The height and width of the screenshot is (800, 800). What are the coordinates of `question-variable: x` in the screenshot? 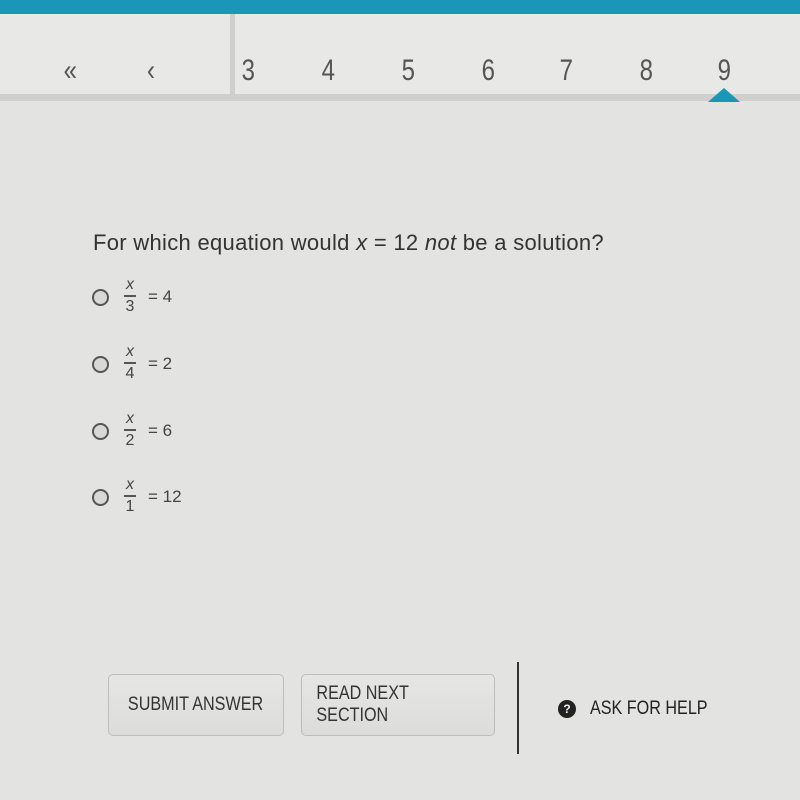 It's located at (362, 242).